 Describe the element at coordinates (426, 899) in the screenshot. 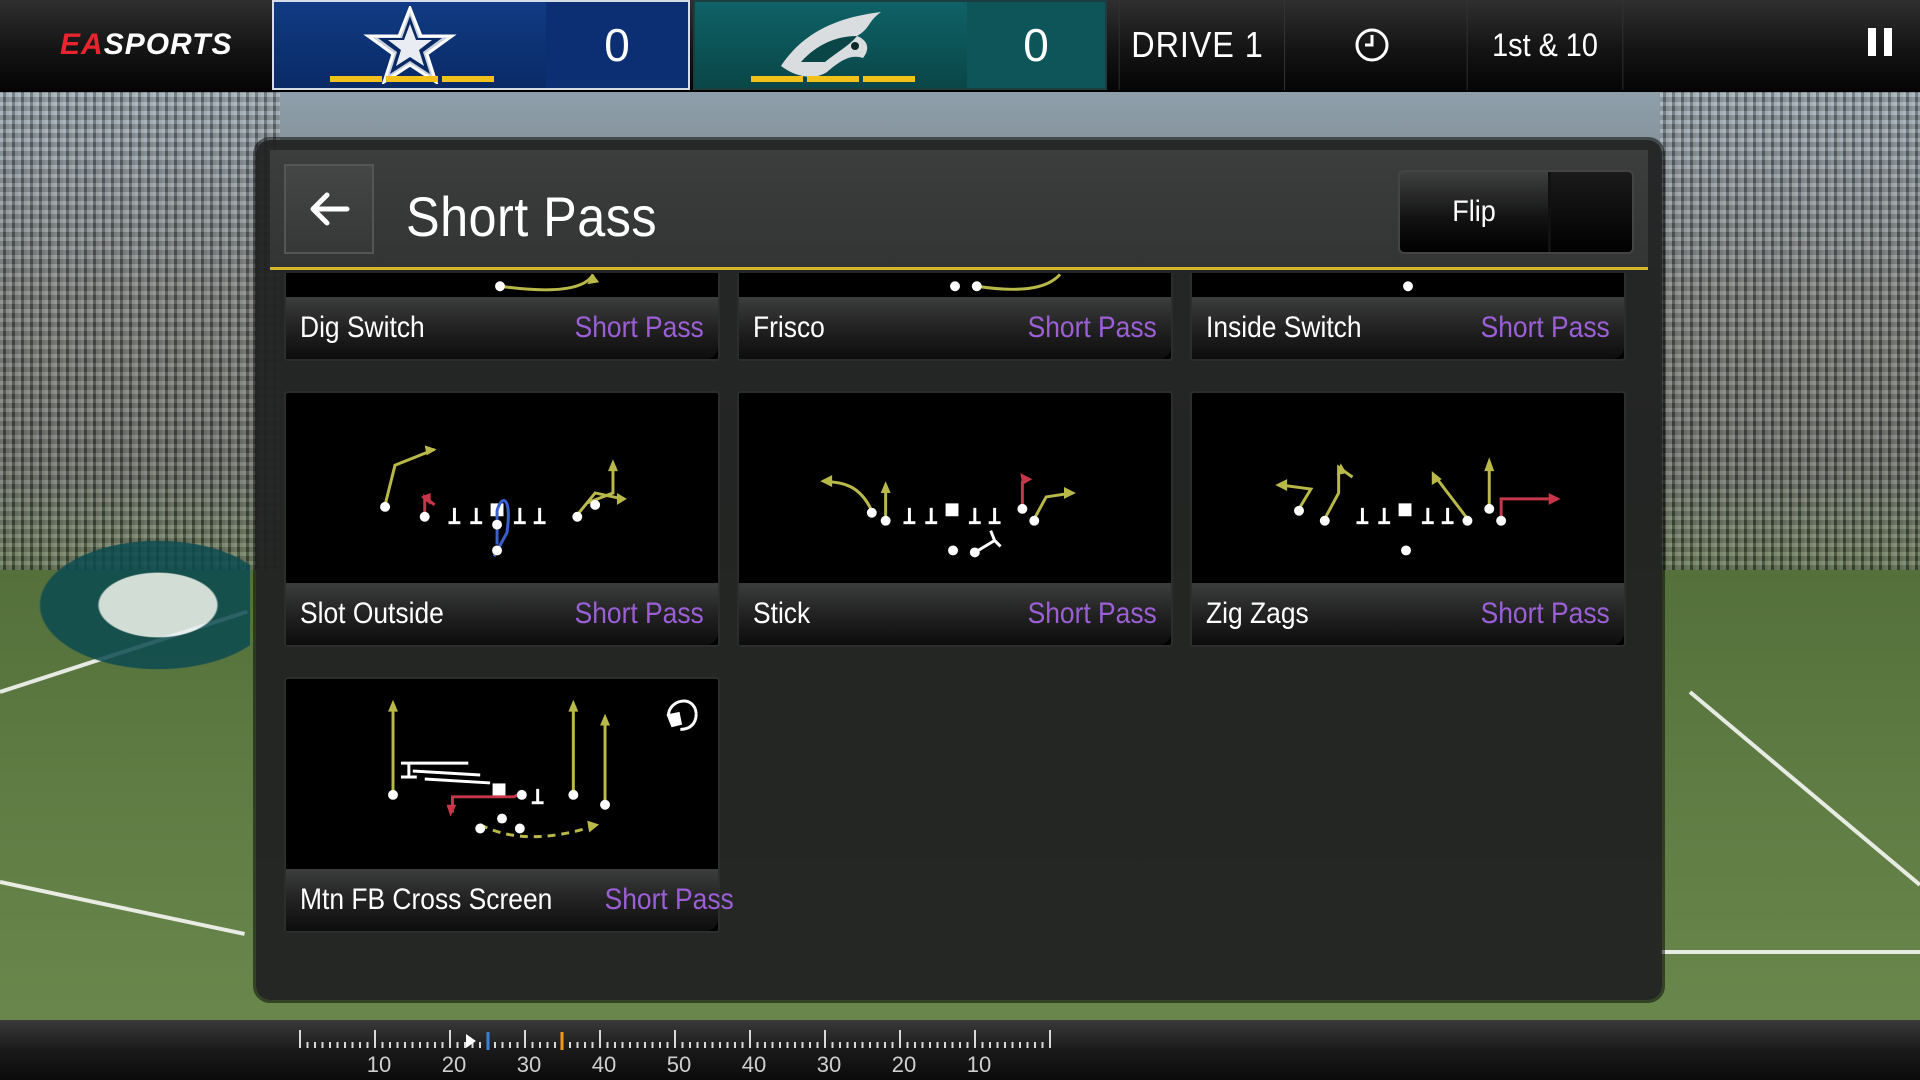

I see `play-name: Mtn FB Cross Screen` at that location.